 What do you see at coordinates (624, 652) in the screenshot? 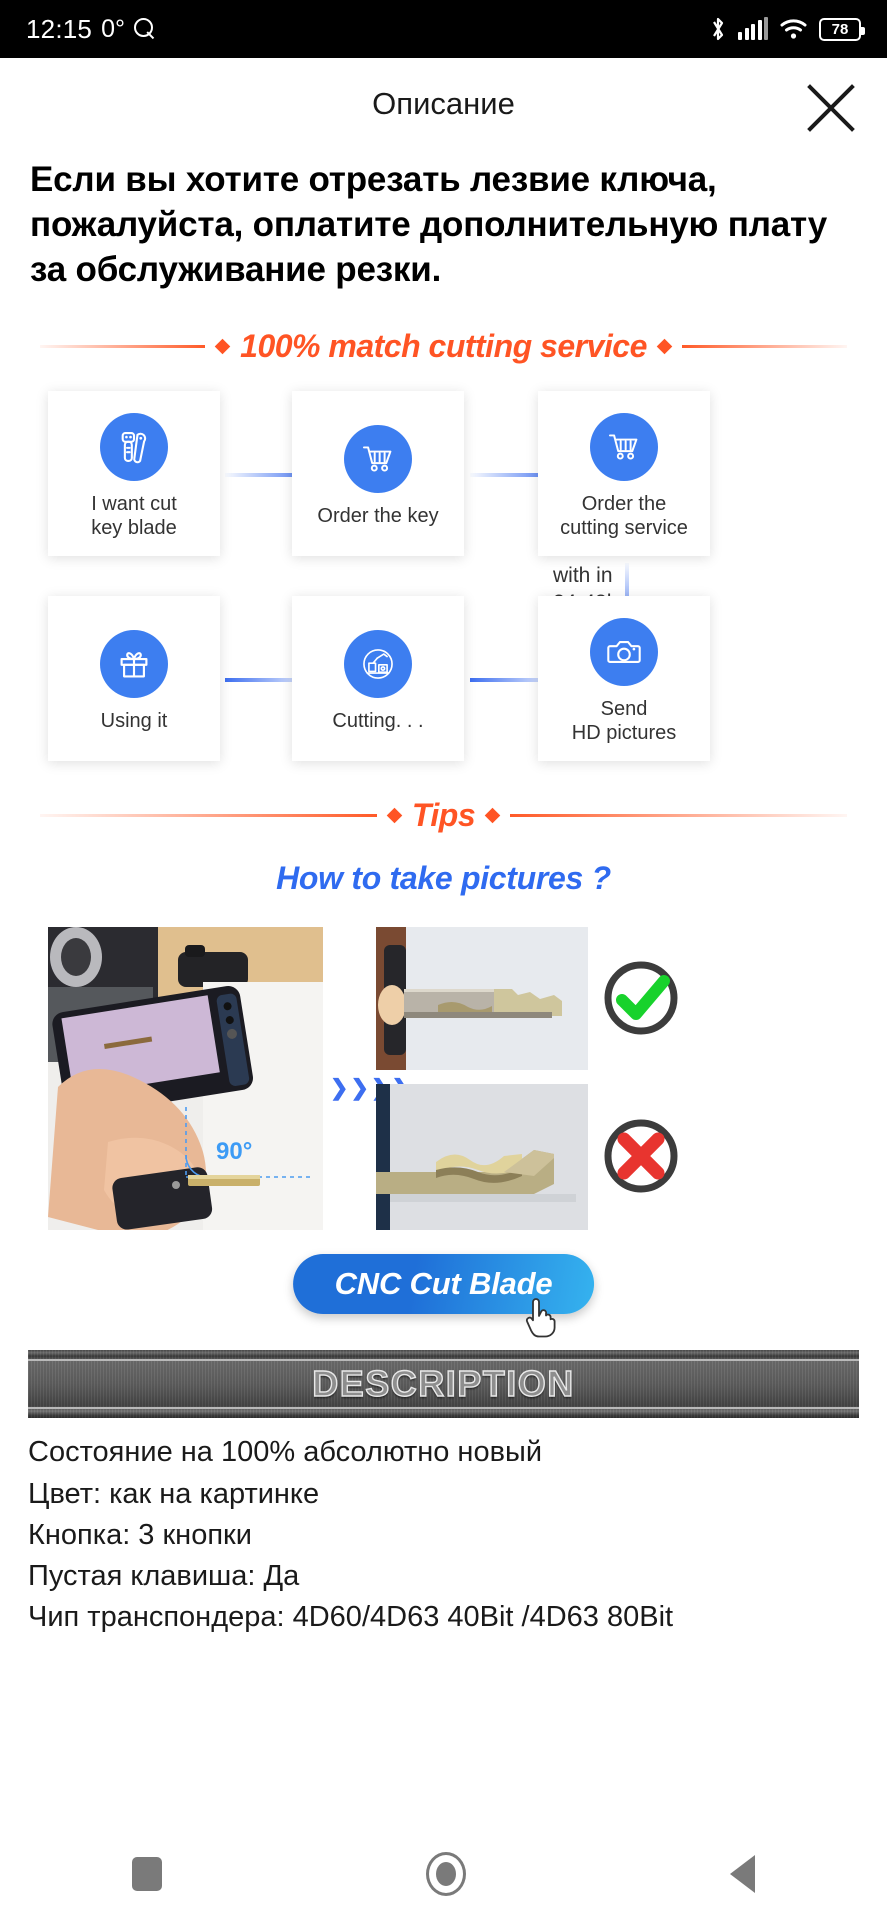
I see `camera-icon` at bounding box center [624, 652].